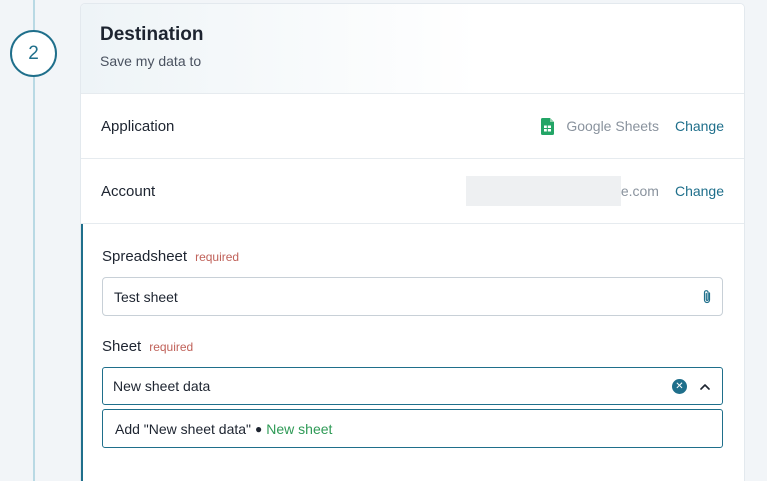 The image size is (767, 481). What do you see at coordinates (707, 296) in the screenshot?
I see `paperclip-icon` at bounding box center [707, 296].